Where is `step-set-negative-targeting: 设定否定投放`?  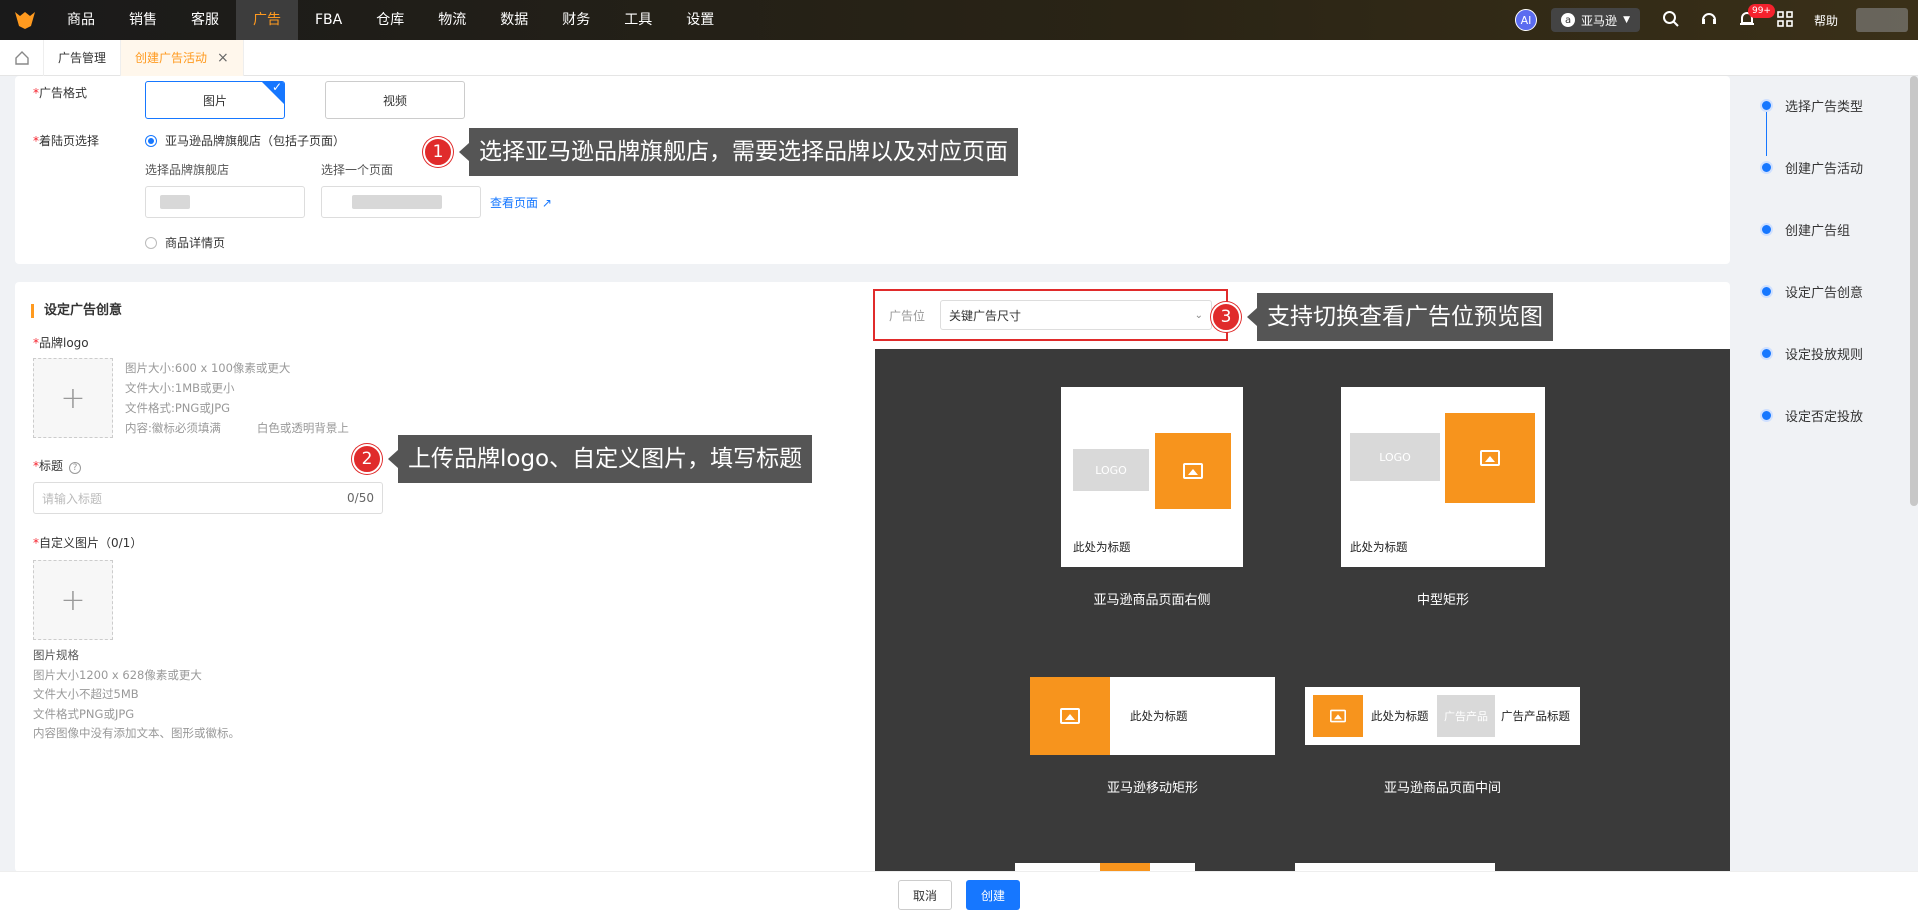
step-set-negative-targeting: 设定否定投放 is located at coordinates (1811, 415).